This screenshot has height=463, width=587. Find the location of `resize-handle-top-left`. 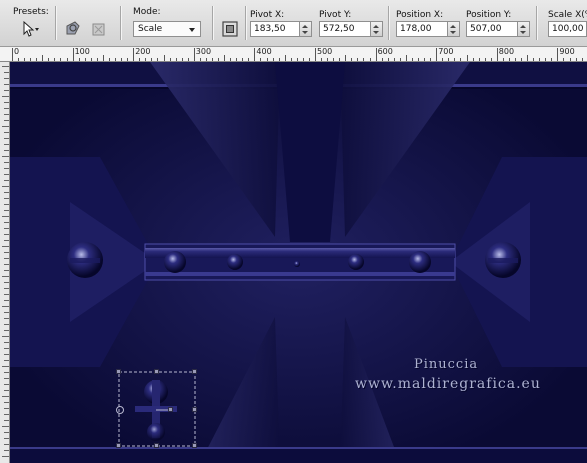

resize-handle-top-left is located at coordinates (118, 371).